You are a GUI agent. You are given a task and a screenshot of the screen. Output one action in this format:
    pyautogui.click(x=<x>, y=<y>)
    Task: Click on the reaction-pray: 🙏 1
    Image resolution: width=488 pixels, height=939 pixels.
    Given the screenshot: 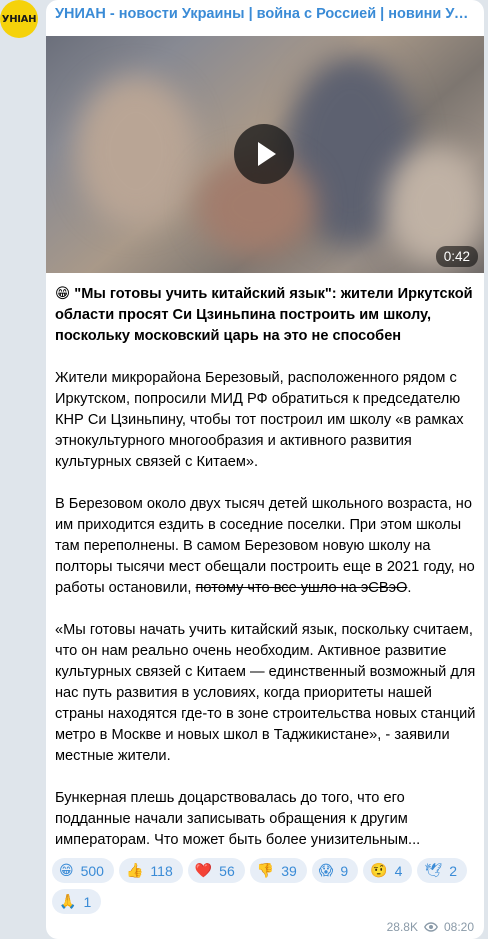 What is the action you would take?
    pyautogui.click(x=77, y=901)
    